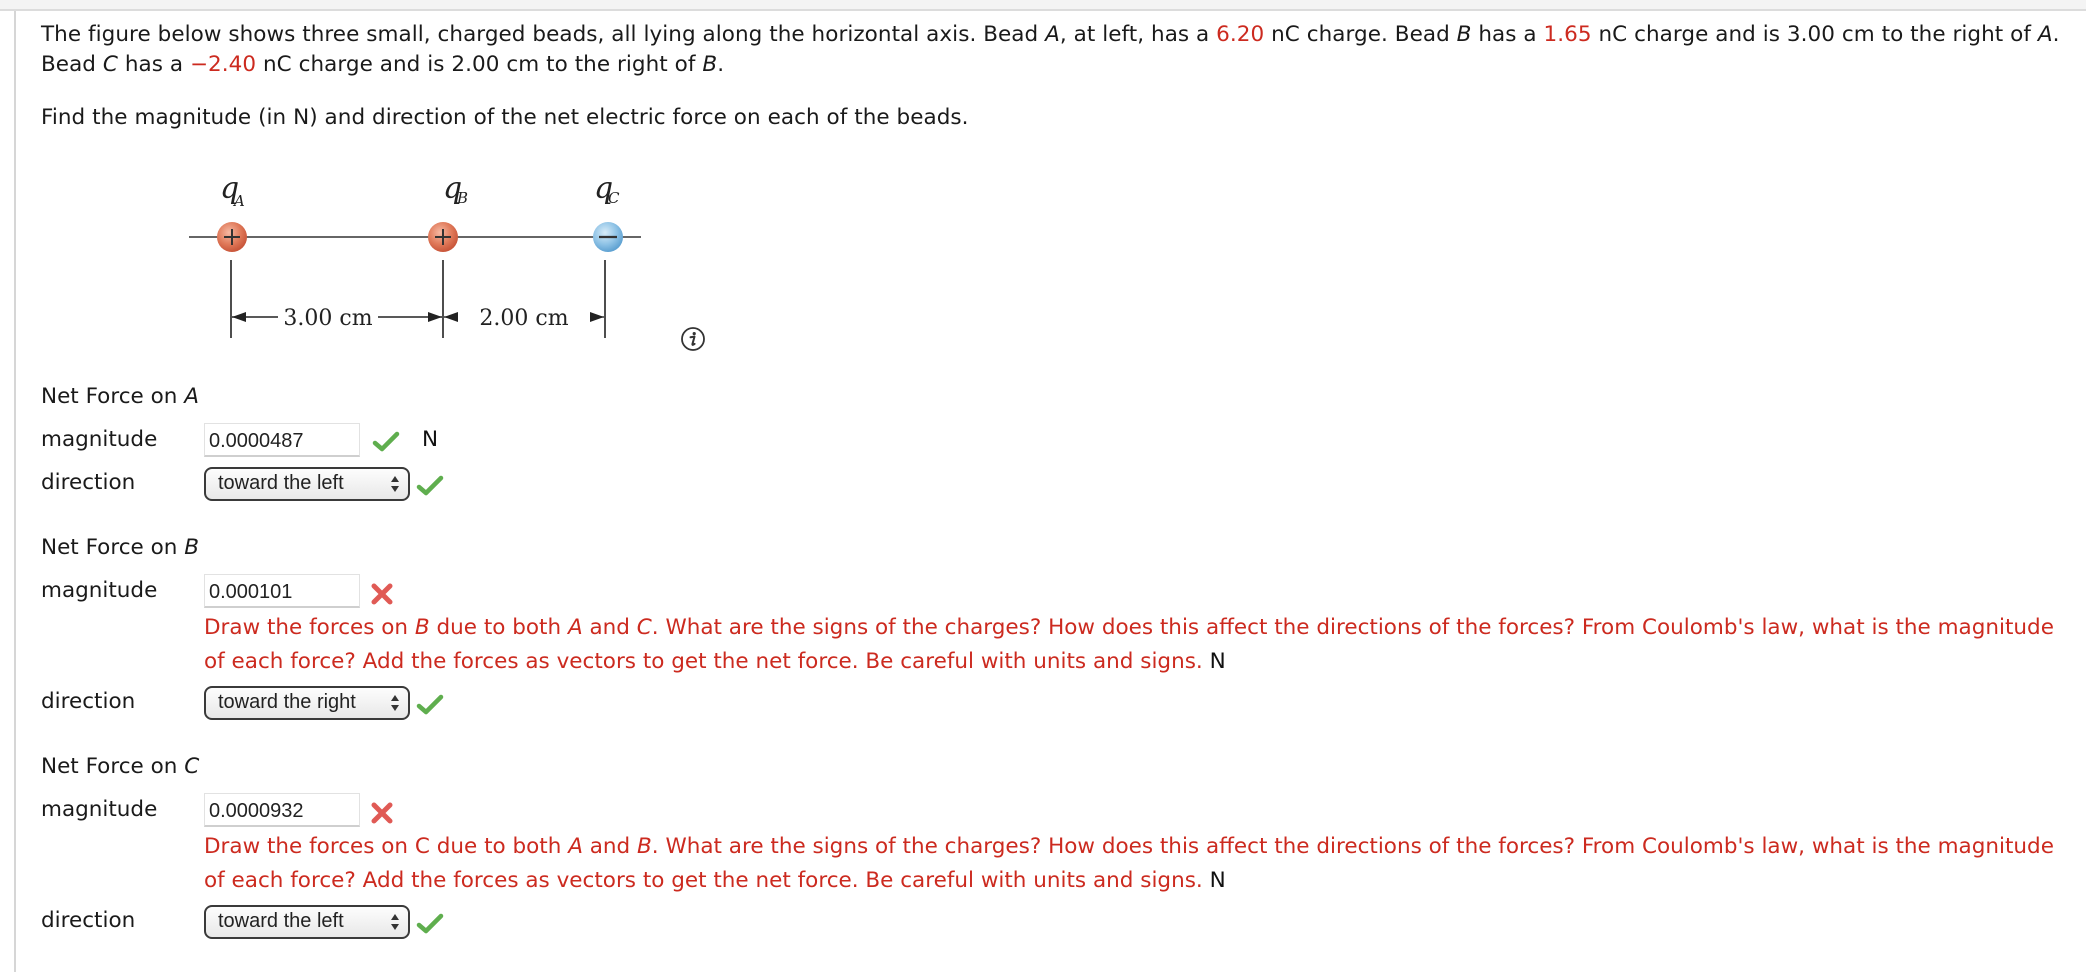 The image size is (2086, 972). I want to click on section-title-c: Net Force on C, so click(120, 766).